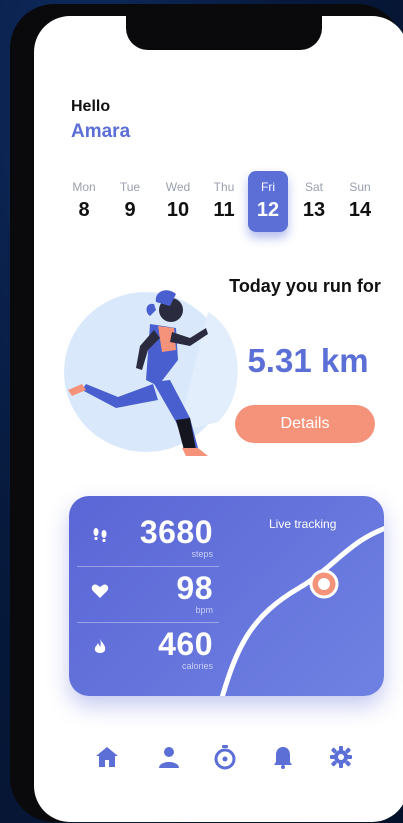 The image size is (403, 823). What do you see at coordinates (169, 757) in the screenshot?
I see `profile-icon` at bounding box center [169, 757].